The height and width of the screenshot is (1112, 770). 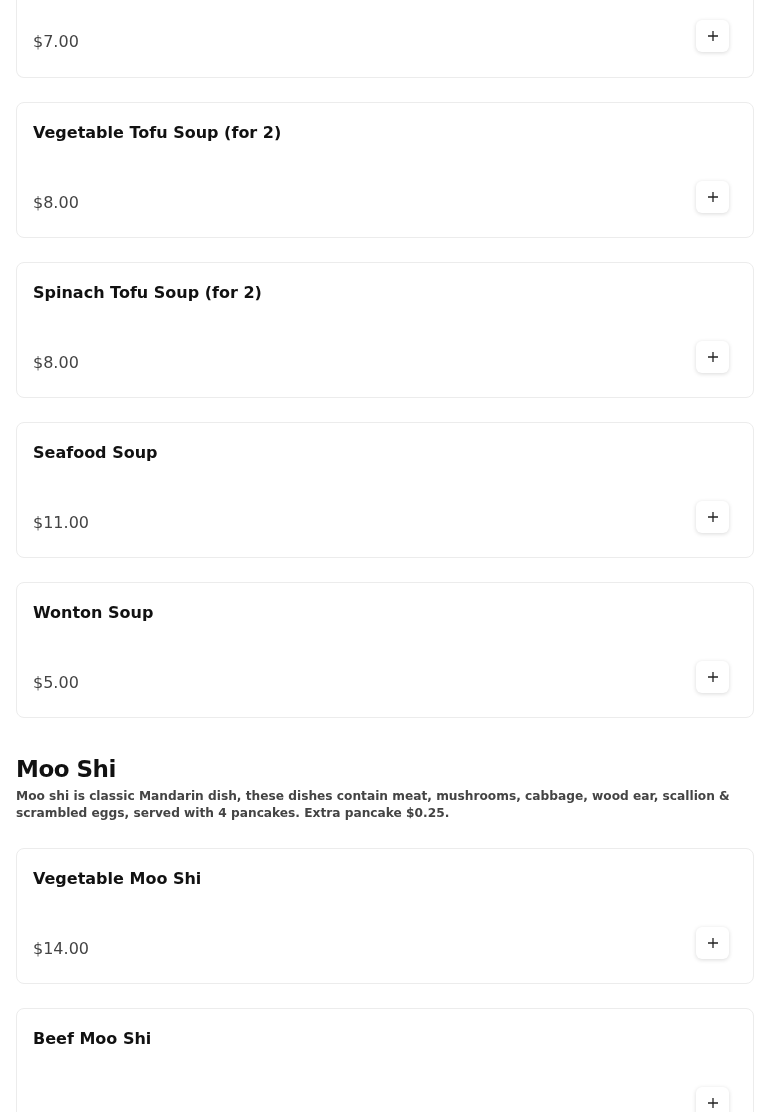 What do you see at coordinates (95, 452) in the screenshot?
I see `item-name: Seafood Soup` at bounding box center [95, 452].